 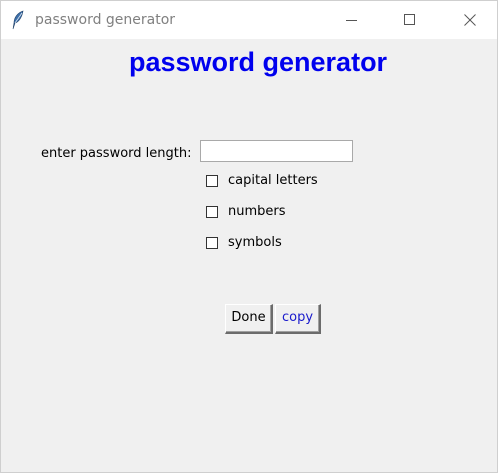 What do you see at coordinates (255, 242) in the screenshot?
I see `symbols-label: symbols` at bounding box center [255, 242].